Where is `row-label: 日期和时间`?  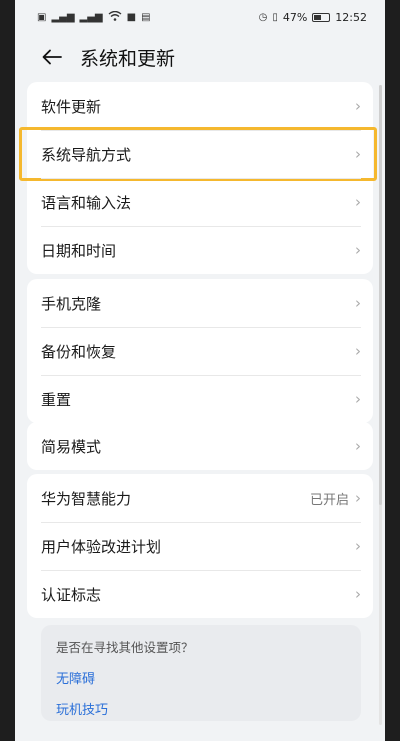 row-label: 日期和时间 is located at coordinates (79, 250).